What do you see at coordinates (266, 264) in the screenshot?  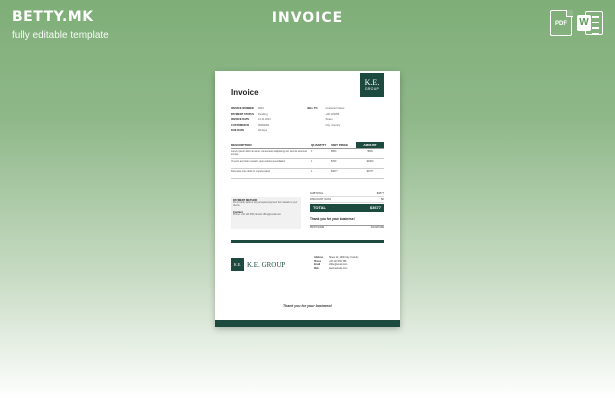 I see `footer-company-name: K.E. GROUP` at bounding box center [266, 264].